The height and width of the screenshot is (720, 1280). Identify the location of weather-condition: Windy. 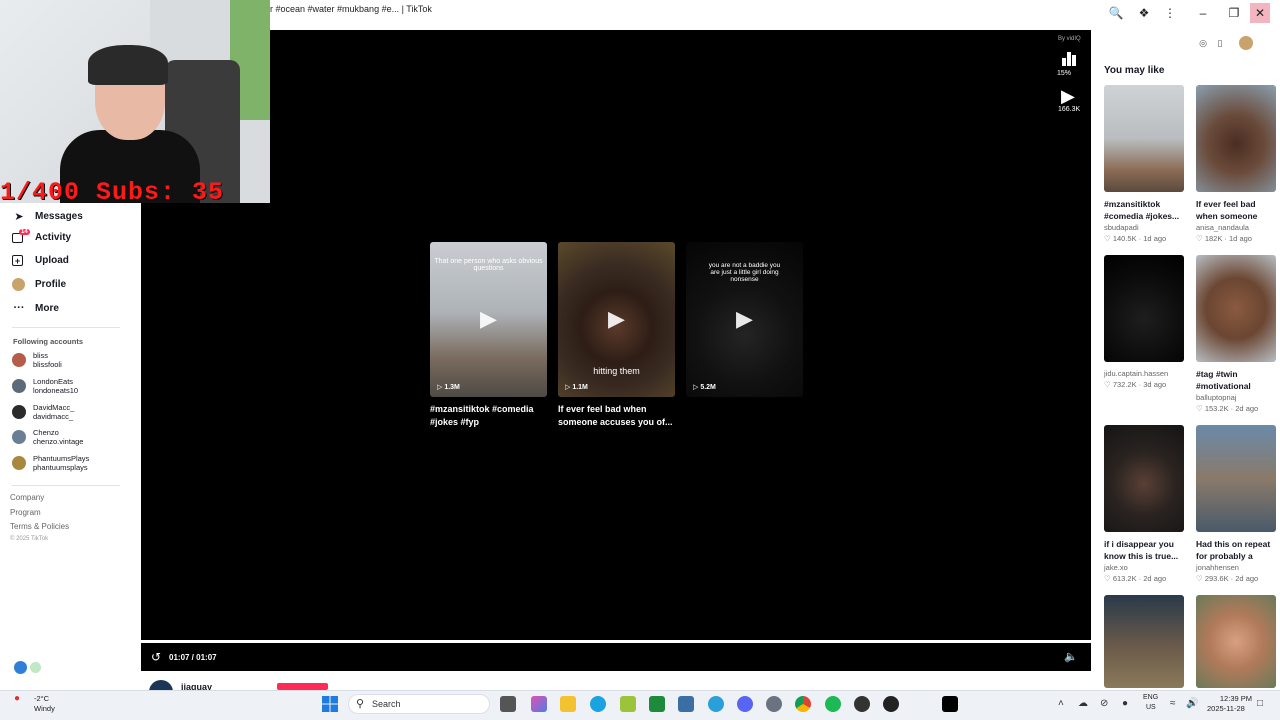
(44, 708).